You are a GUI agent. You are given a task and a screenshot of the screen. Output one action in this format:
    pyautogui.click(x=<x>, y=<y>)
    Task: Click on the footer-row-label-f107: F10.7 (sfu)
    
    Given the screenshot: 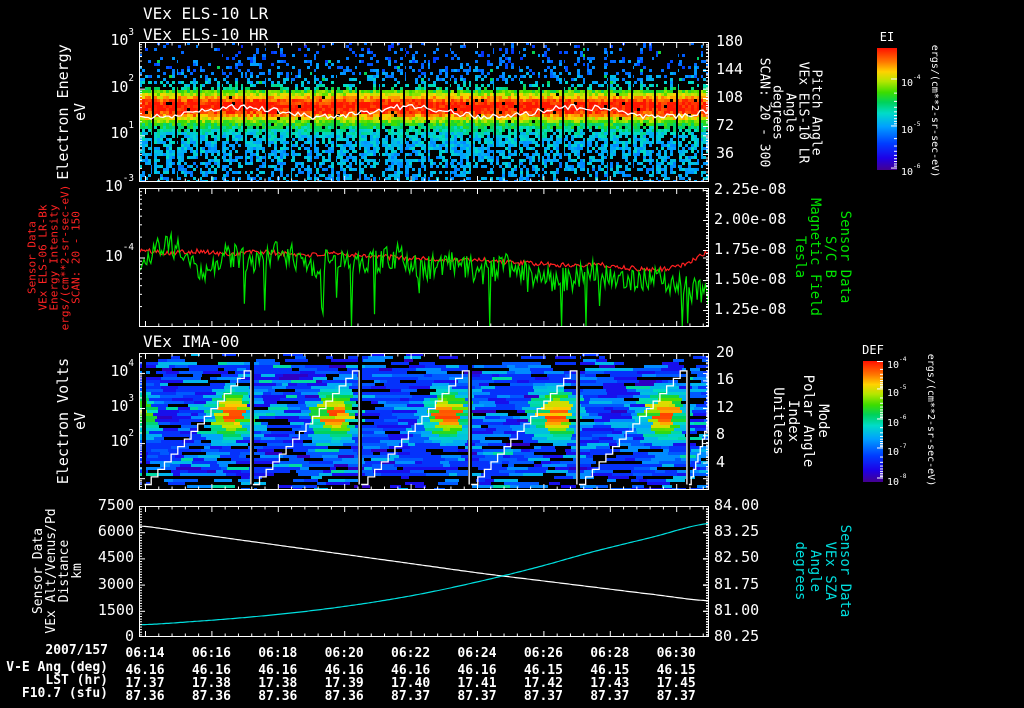 What is the action you would take?
    pyautogui.click(x=64, y=693)
    